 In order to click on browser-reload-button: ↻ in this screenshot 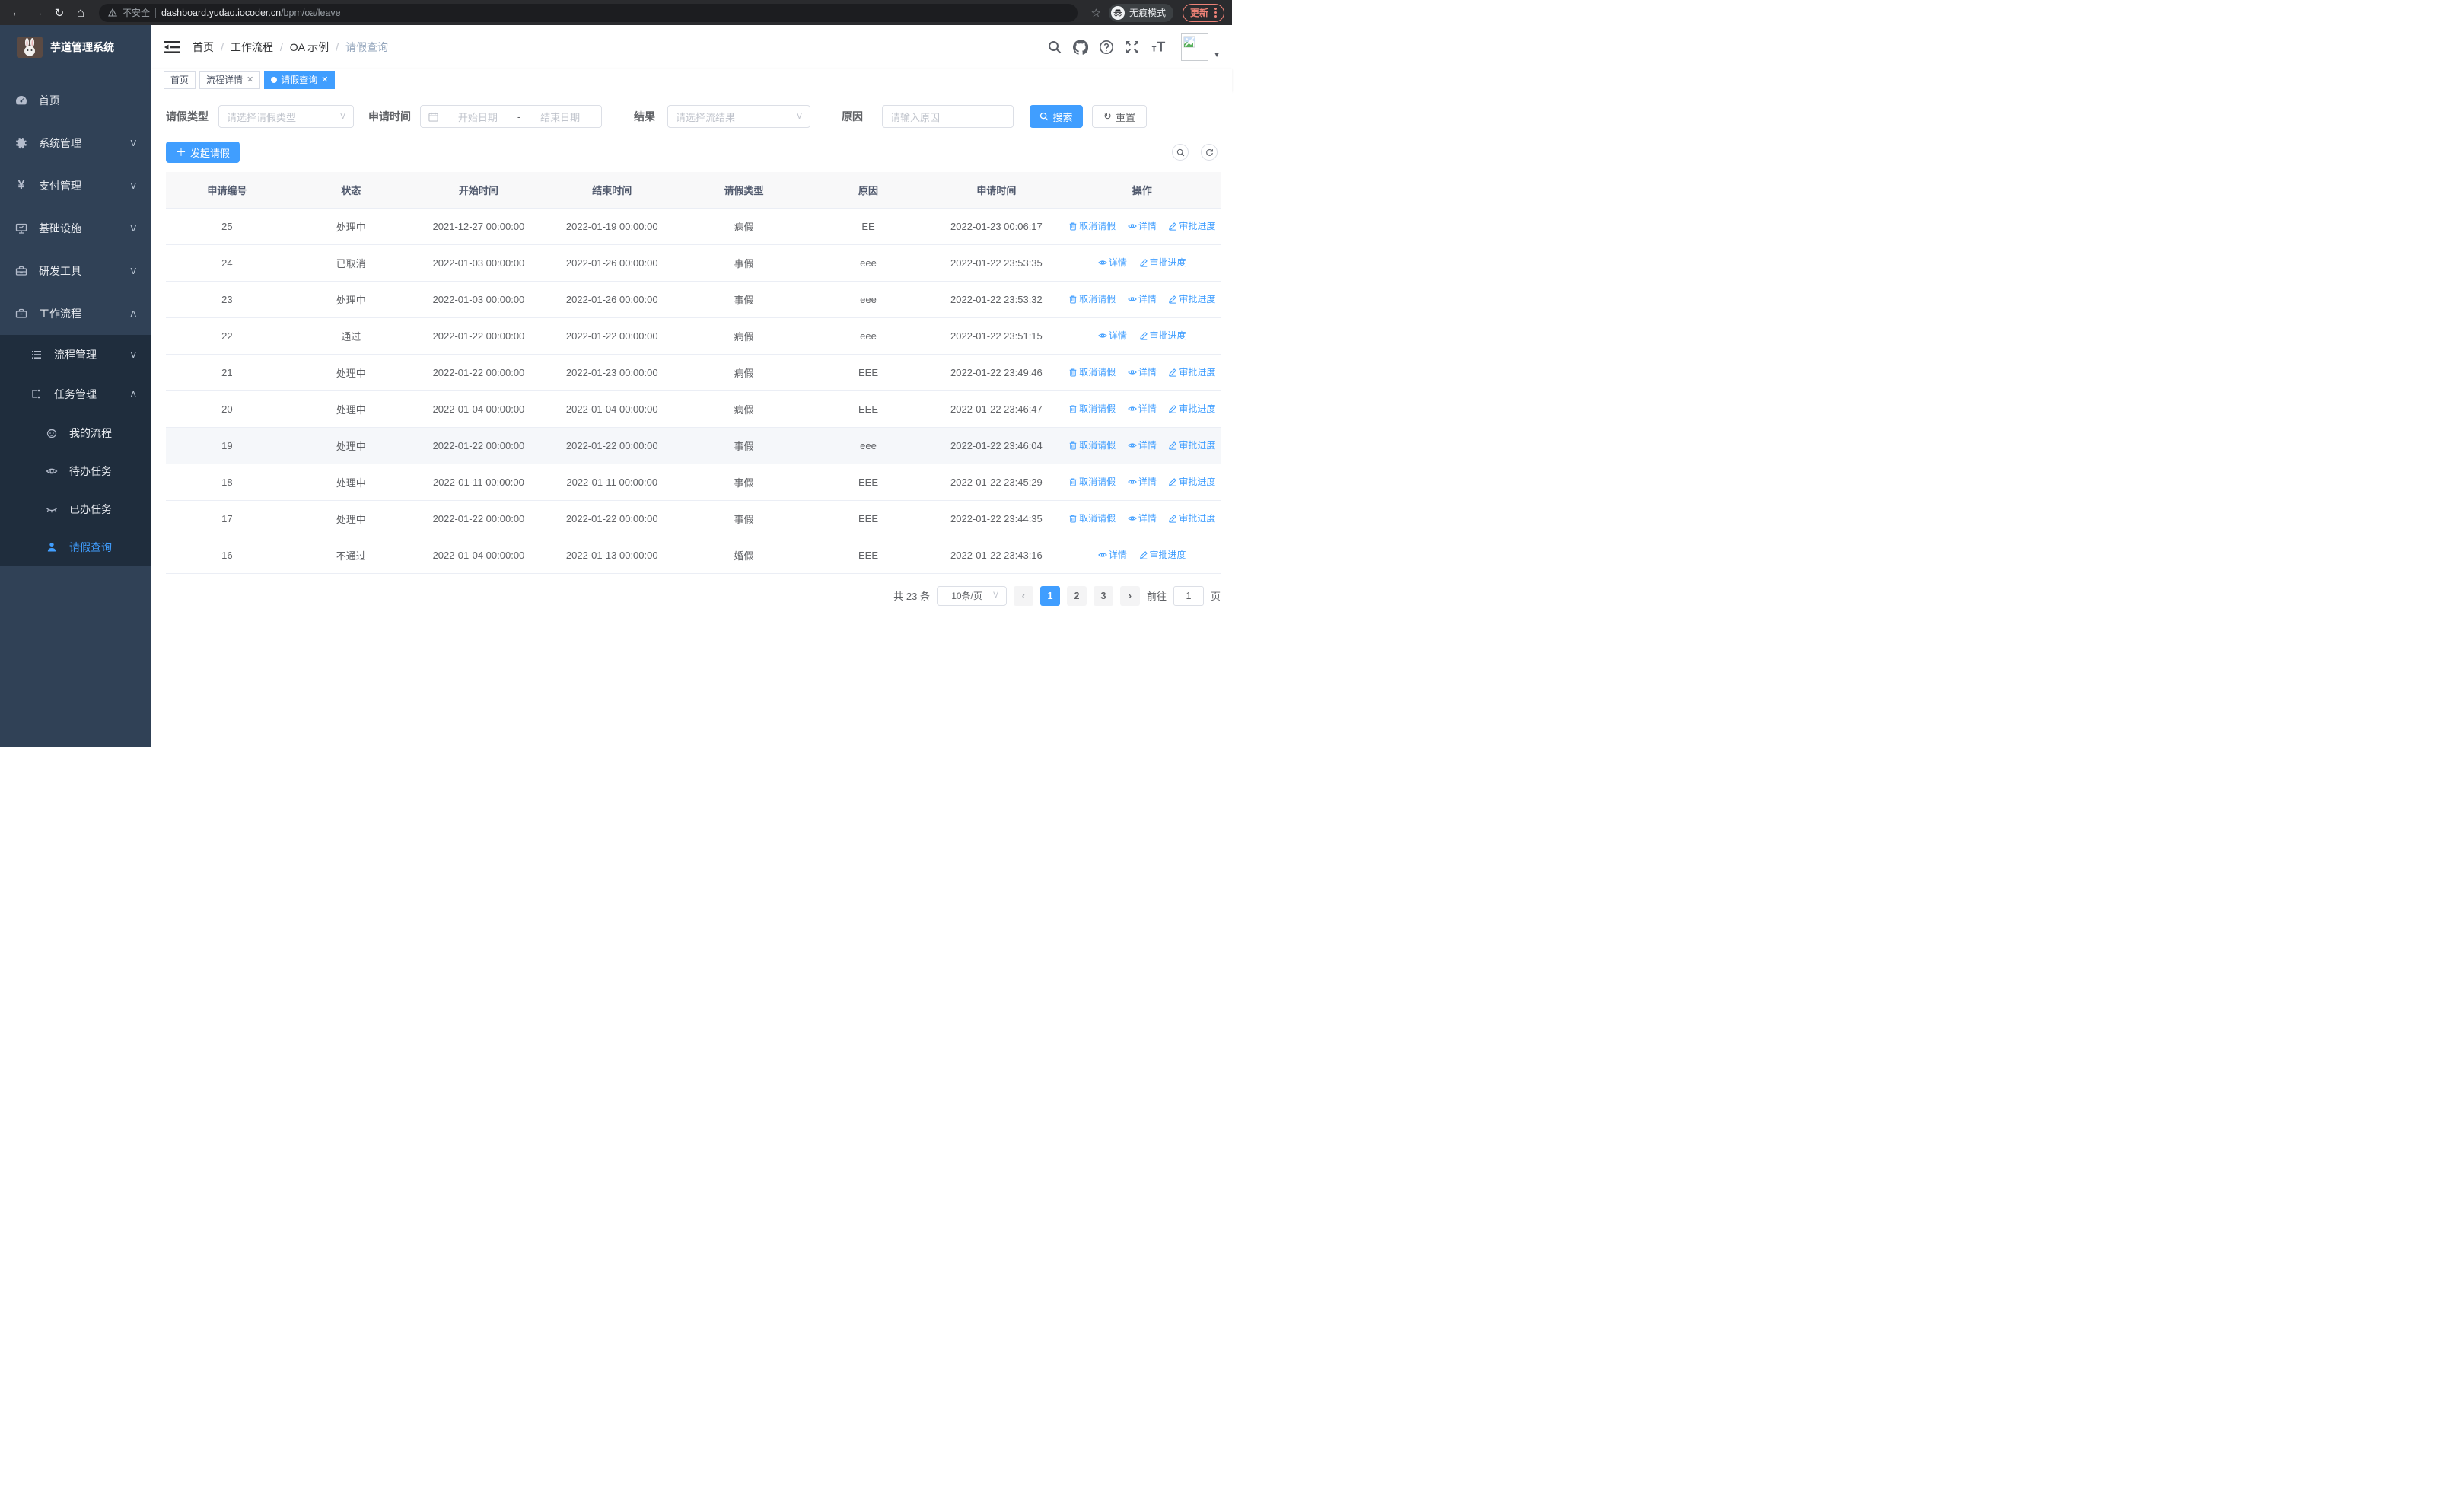, I will do `click(59, 13)`.